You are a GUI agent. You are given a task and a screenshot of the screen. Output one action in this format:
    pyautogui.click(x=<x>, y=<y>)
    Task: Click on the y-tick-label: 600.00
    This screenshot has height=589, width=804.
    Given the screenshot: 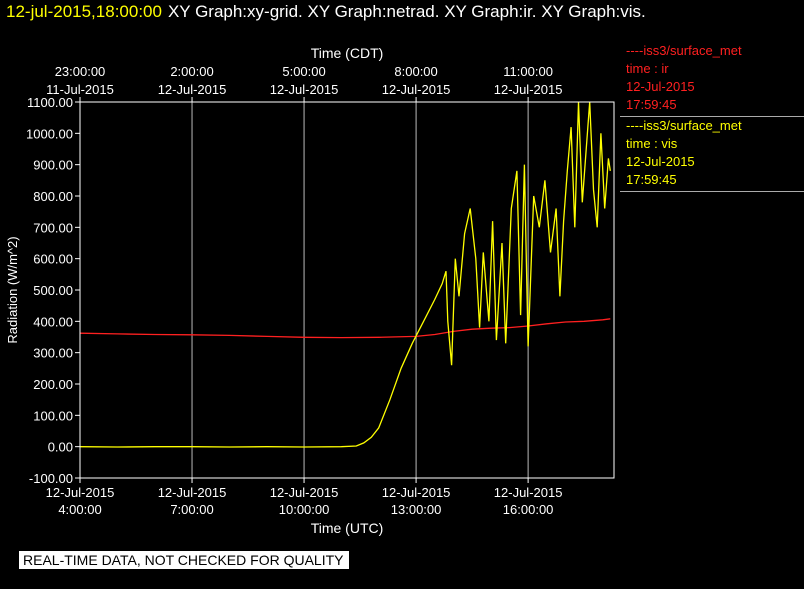 What is the action you would take?
    pyautogui.click(x=53, y=259)
    